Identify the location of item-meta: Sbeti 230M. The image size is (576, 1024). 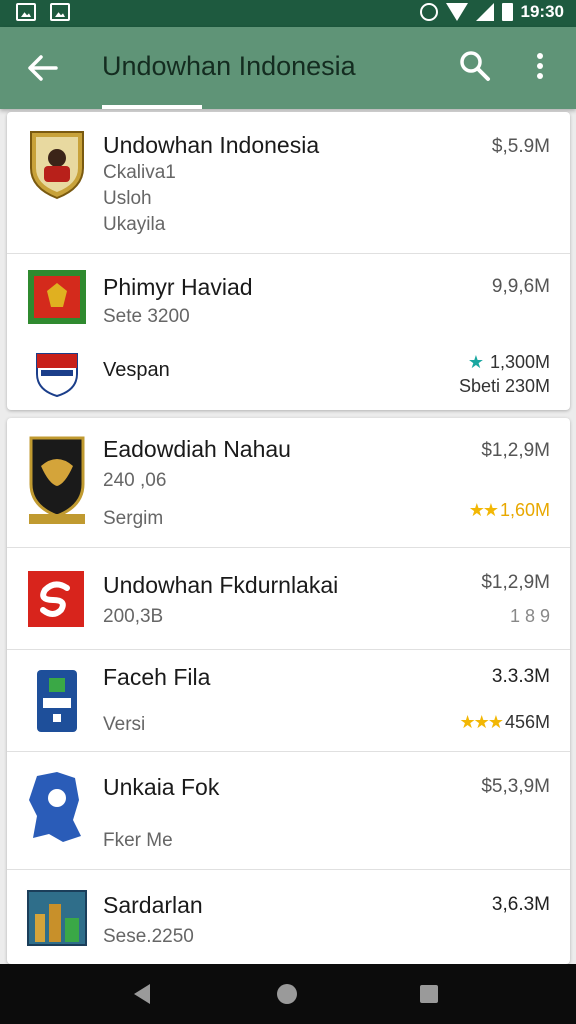
(504, 386).